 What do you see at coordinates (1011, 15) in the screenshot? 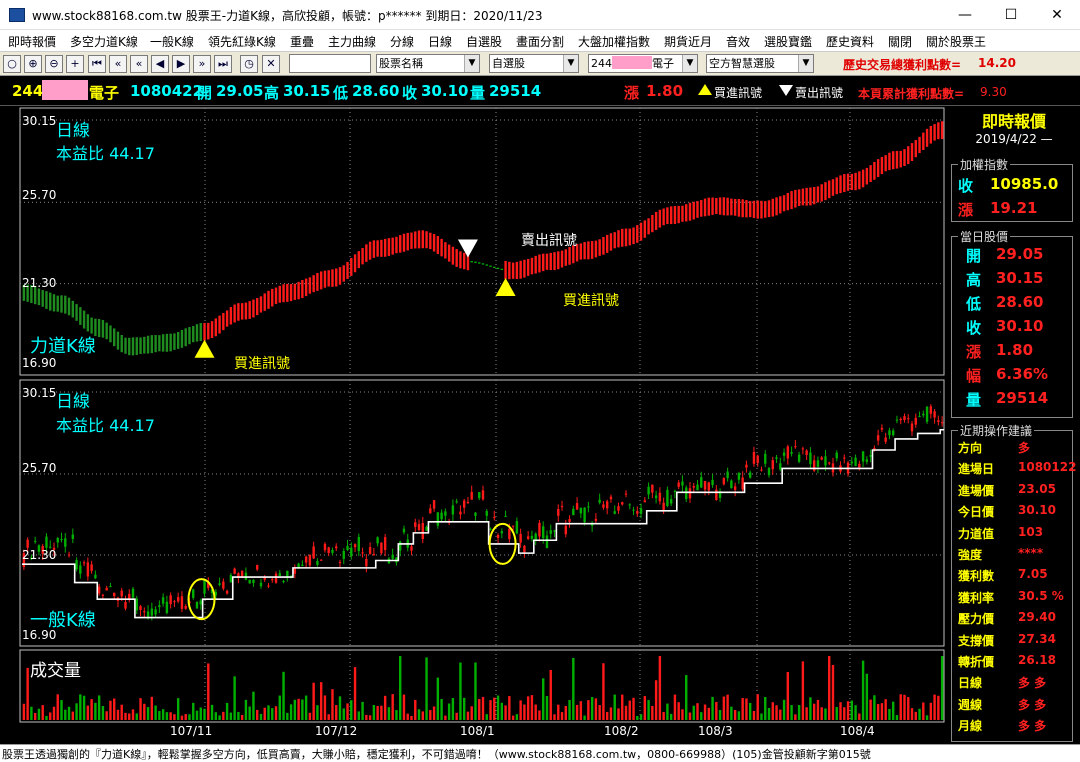
I see `maximize-button: ☐` at bounding box center [1011, 15].